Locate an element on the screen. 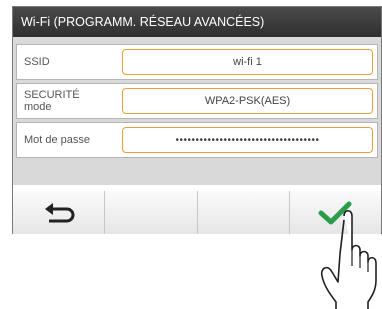 Image resolution: width=382 pixels, height=309 pixels. ssid-row: SSID wi-fi 1 is located at coordinates (197, 62).